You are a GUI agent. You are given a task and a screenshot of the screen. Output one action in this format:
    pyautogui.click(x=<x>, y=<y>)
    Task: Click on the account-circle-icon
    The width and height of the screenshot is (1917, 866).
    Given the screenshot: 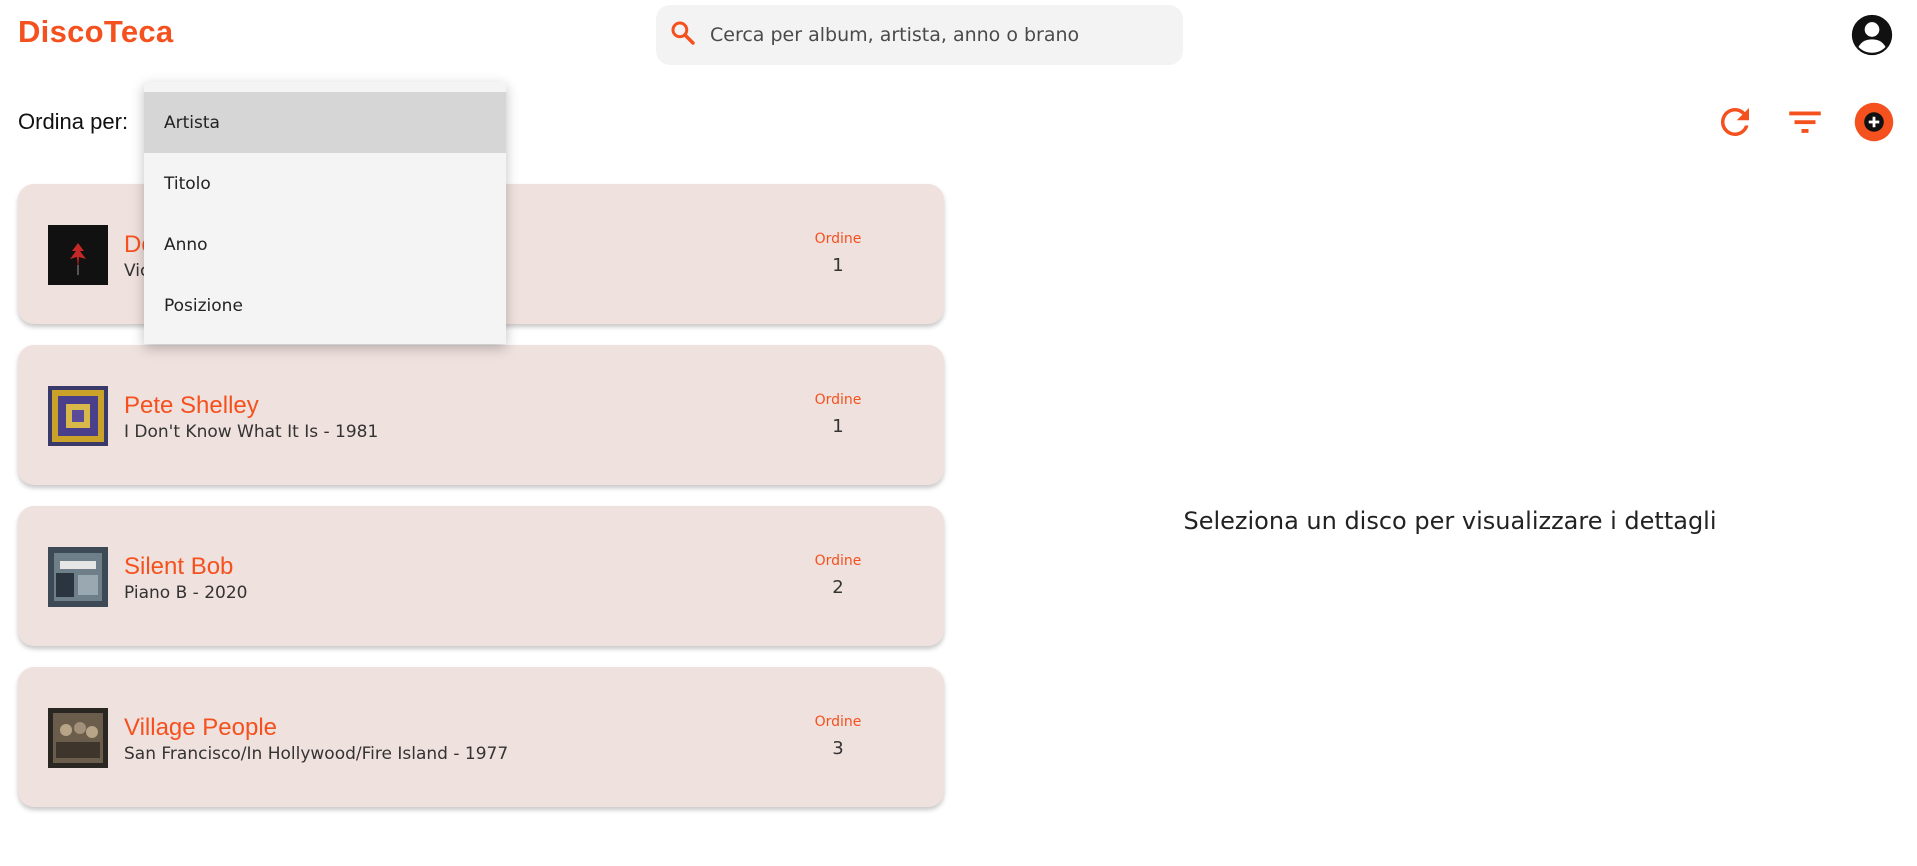 What is the action you would take?
    pyautogui.click(x=1872, y=35)
    